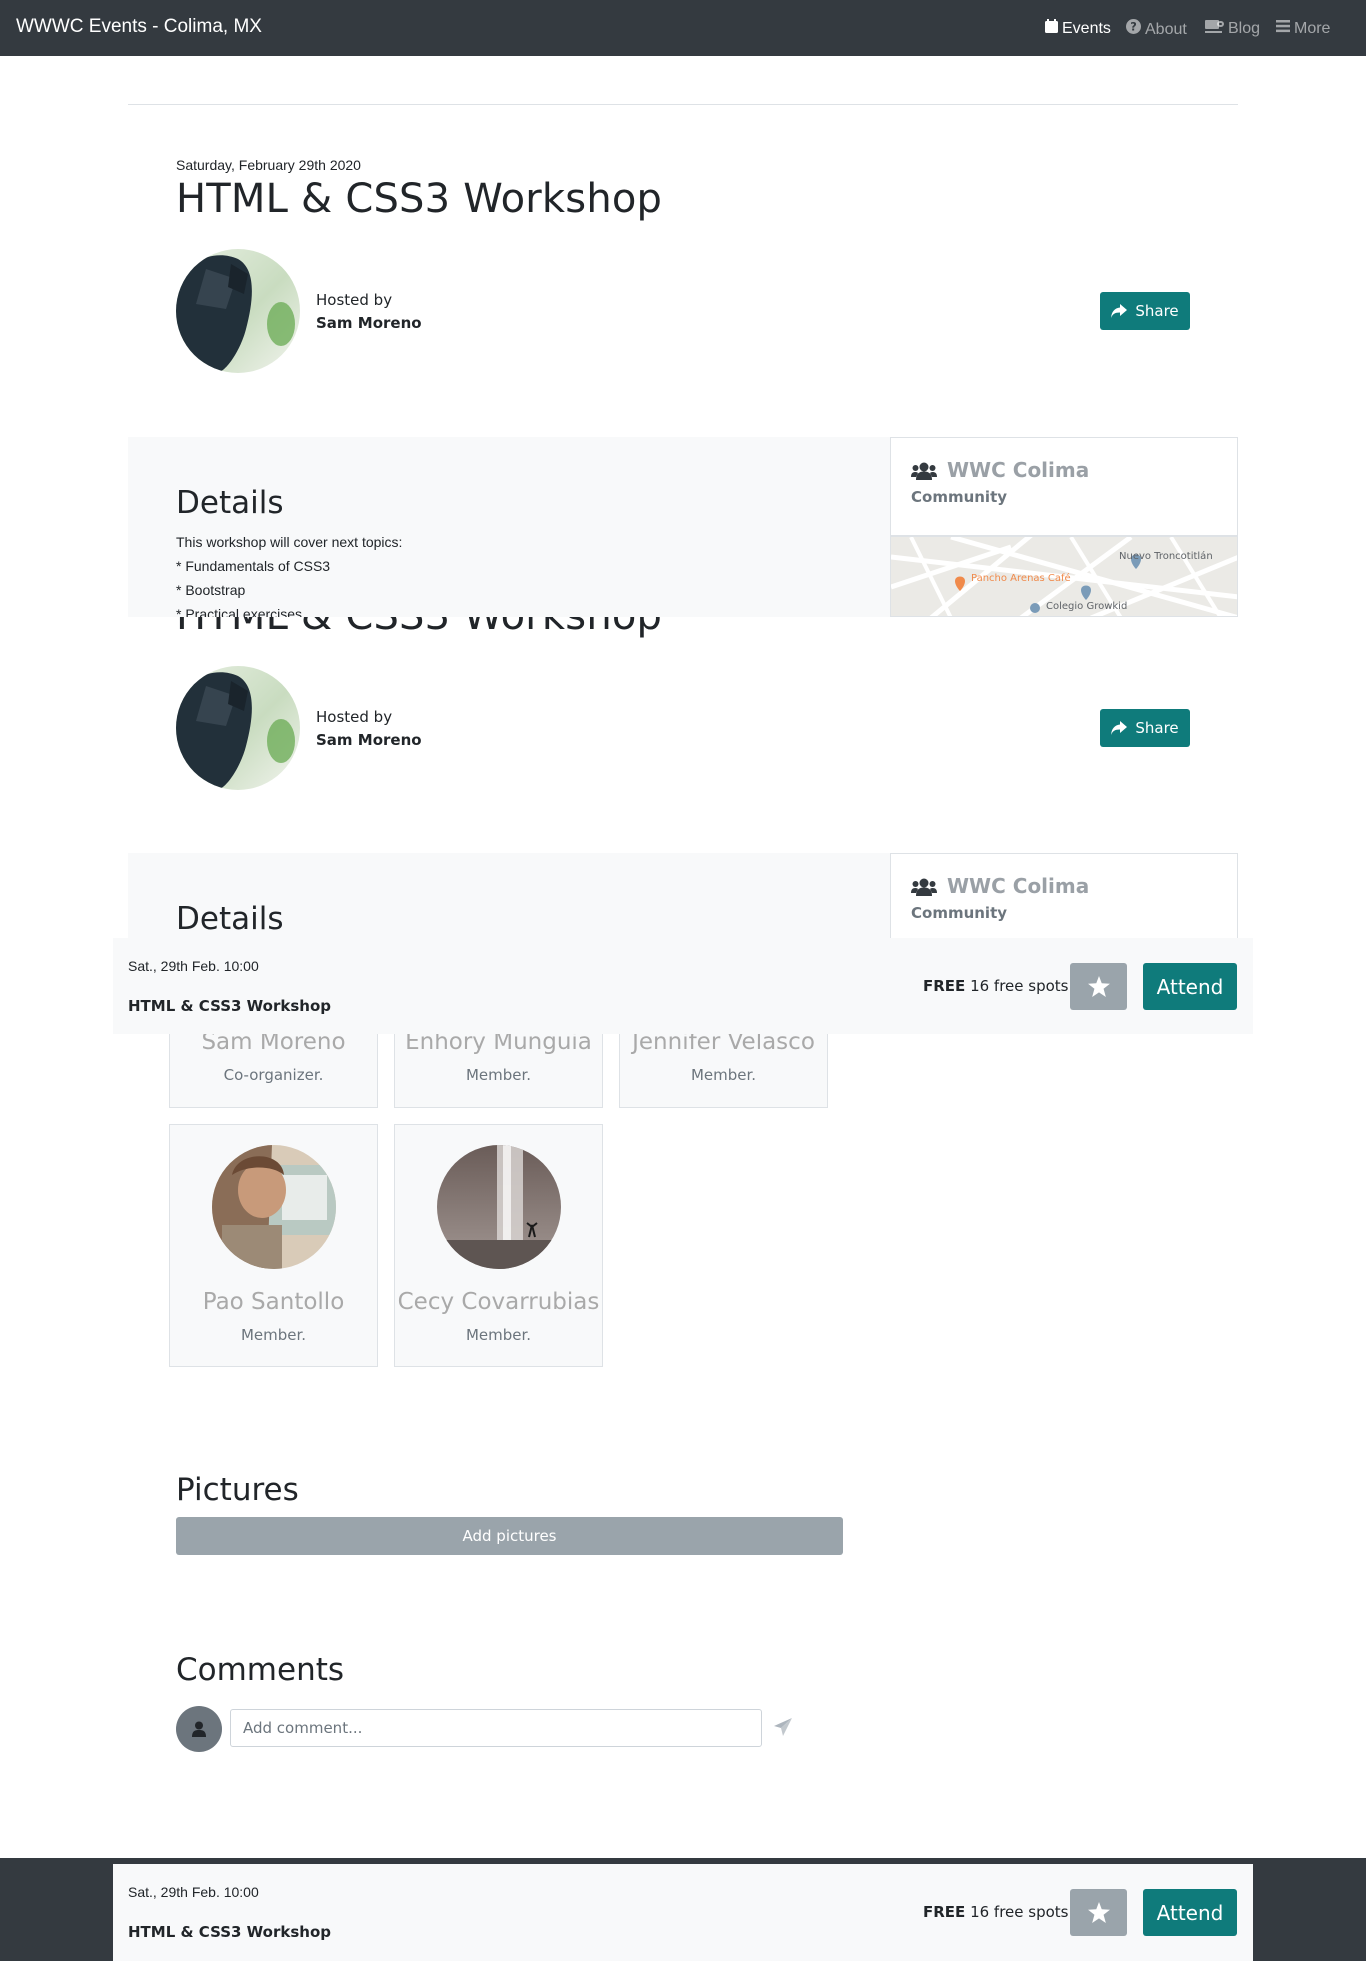 This screenshot has height=1961, width=1366. I want to click on bars-icon, so click(1283, 26).